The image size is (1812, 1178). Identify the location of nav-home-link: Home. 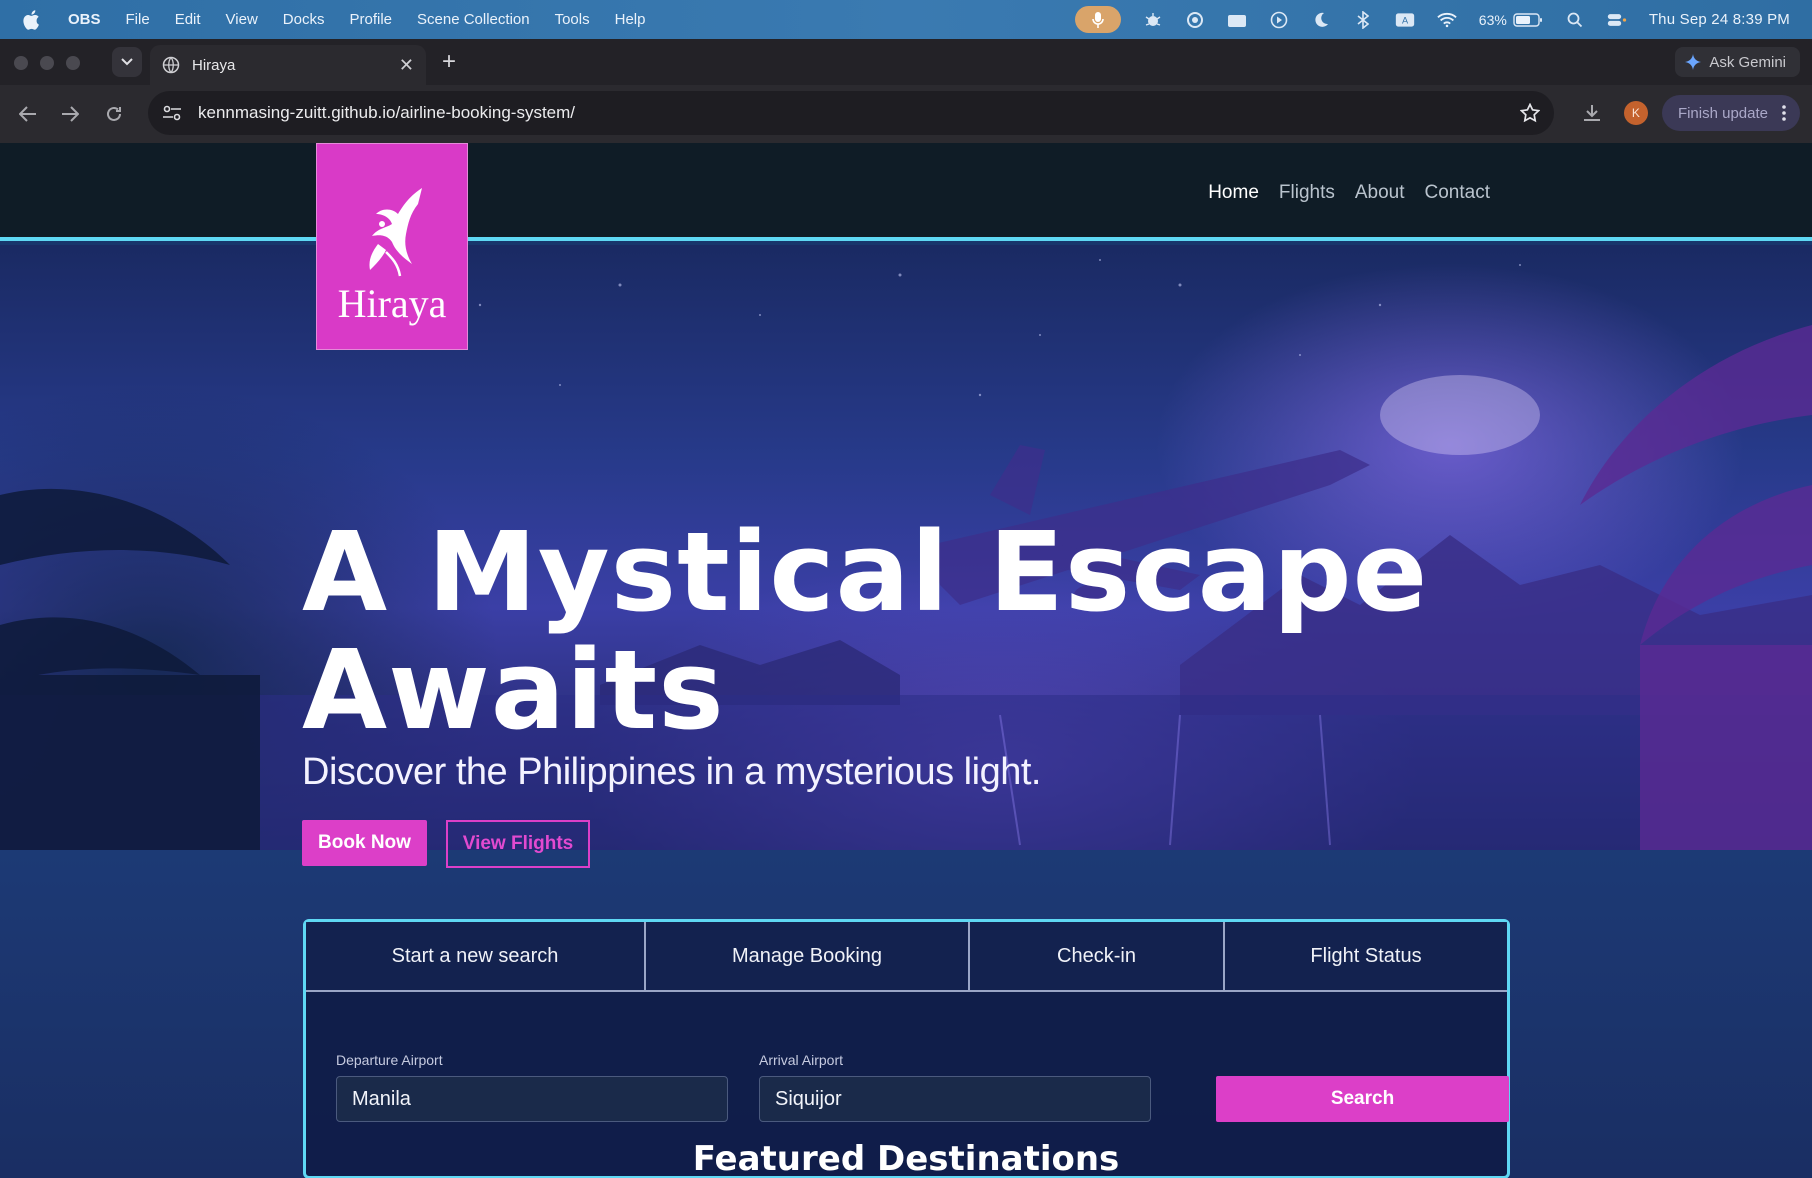
(1233, 193).